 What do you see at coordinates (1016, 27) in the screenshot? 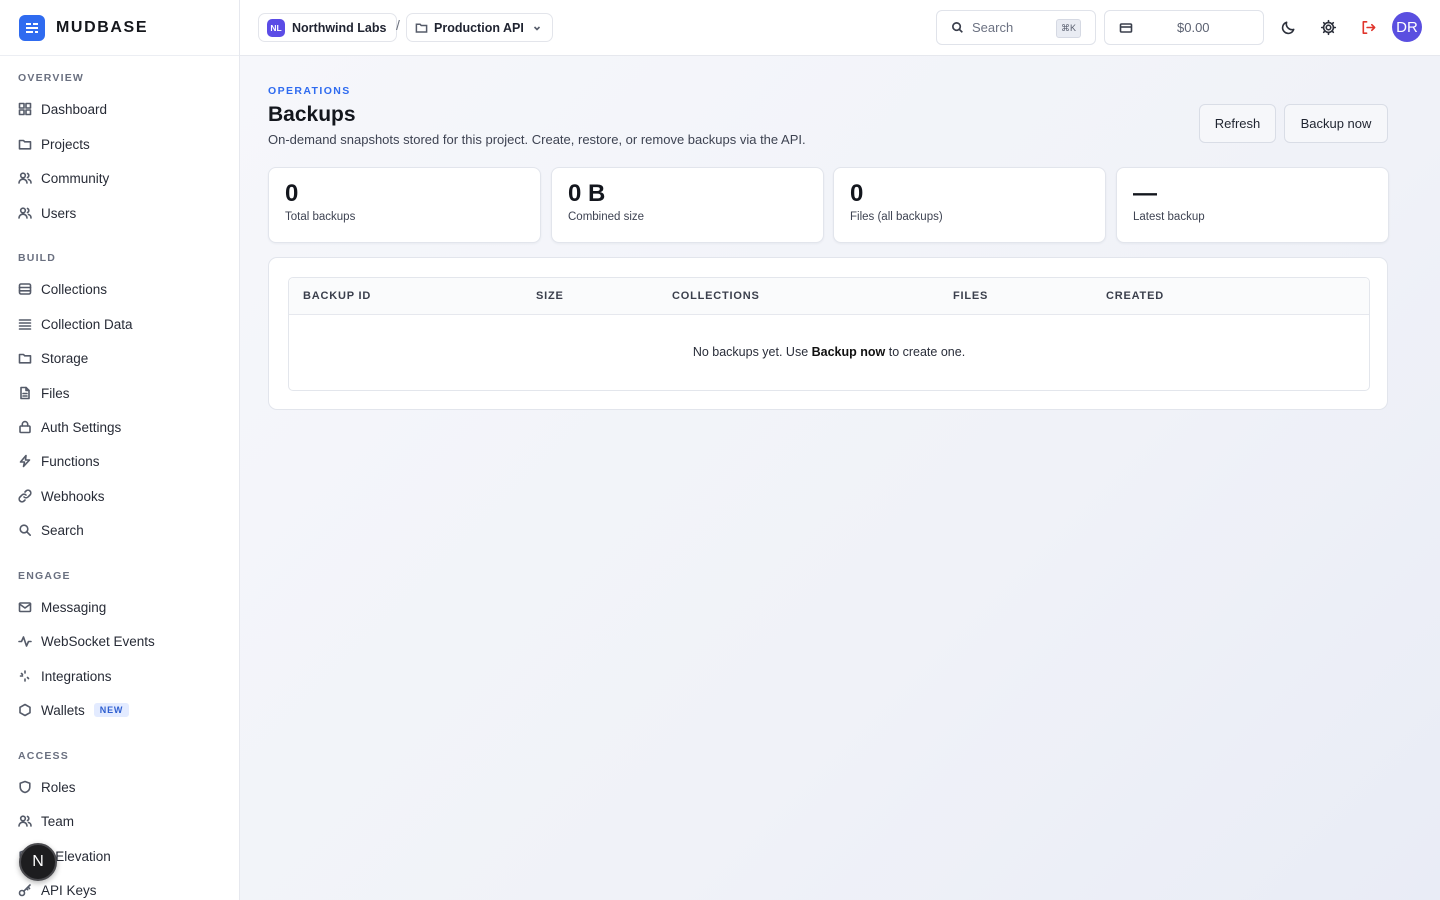
I see `search-button: Search ⌘K` at bounding box center [1016, 27].